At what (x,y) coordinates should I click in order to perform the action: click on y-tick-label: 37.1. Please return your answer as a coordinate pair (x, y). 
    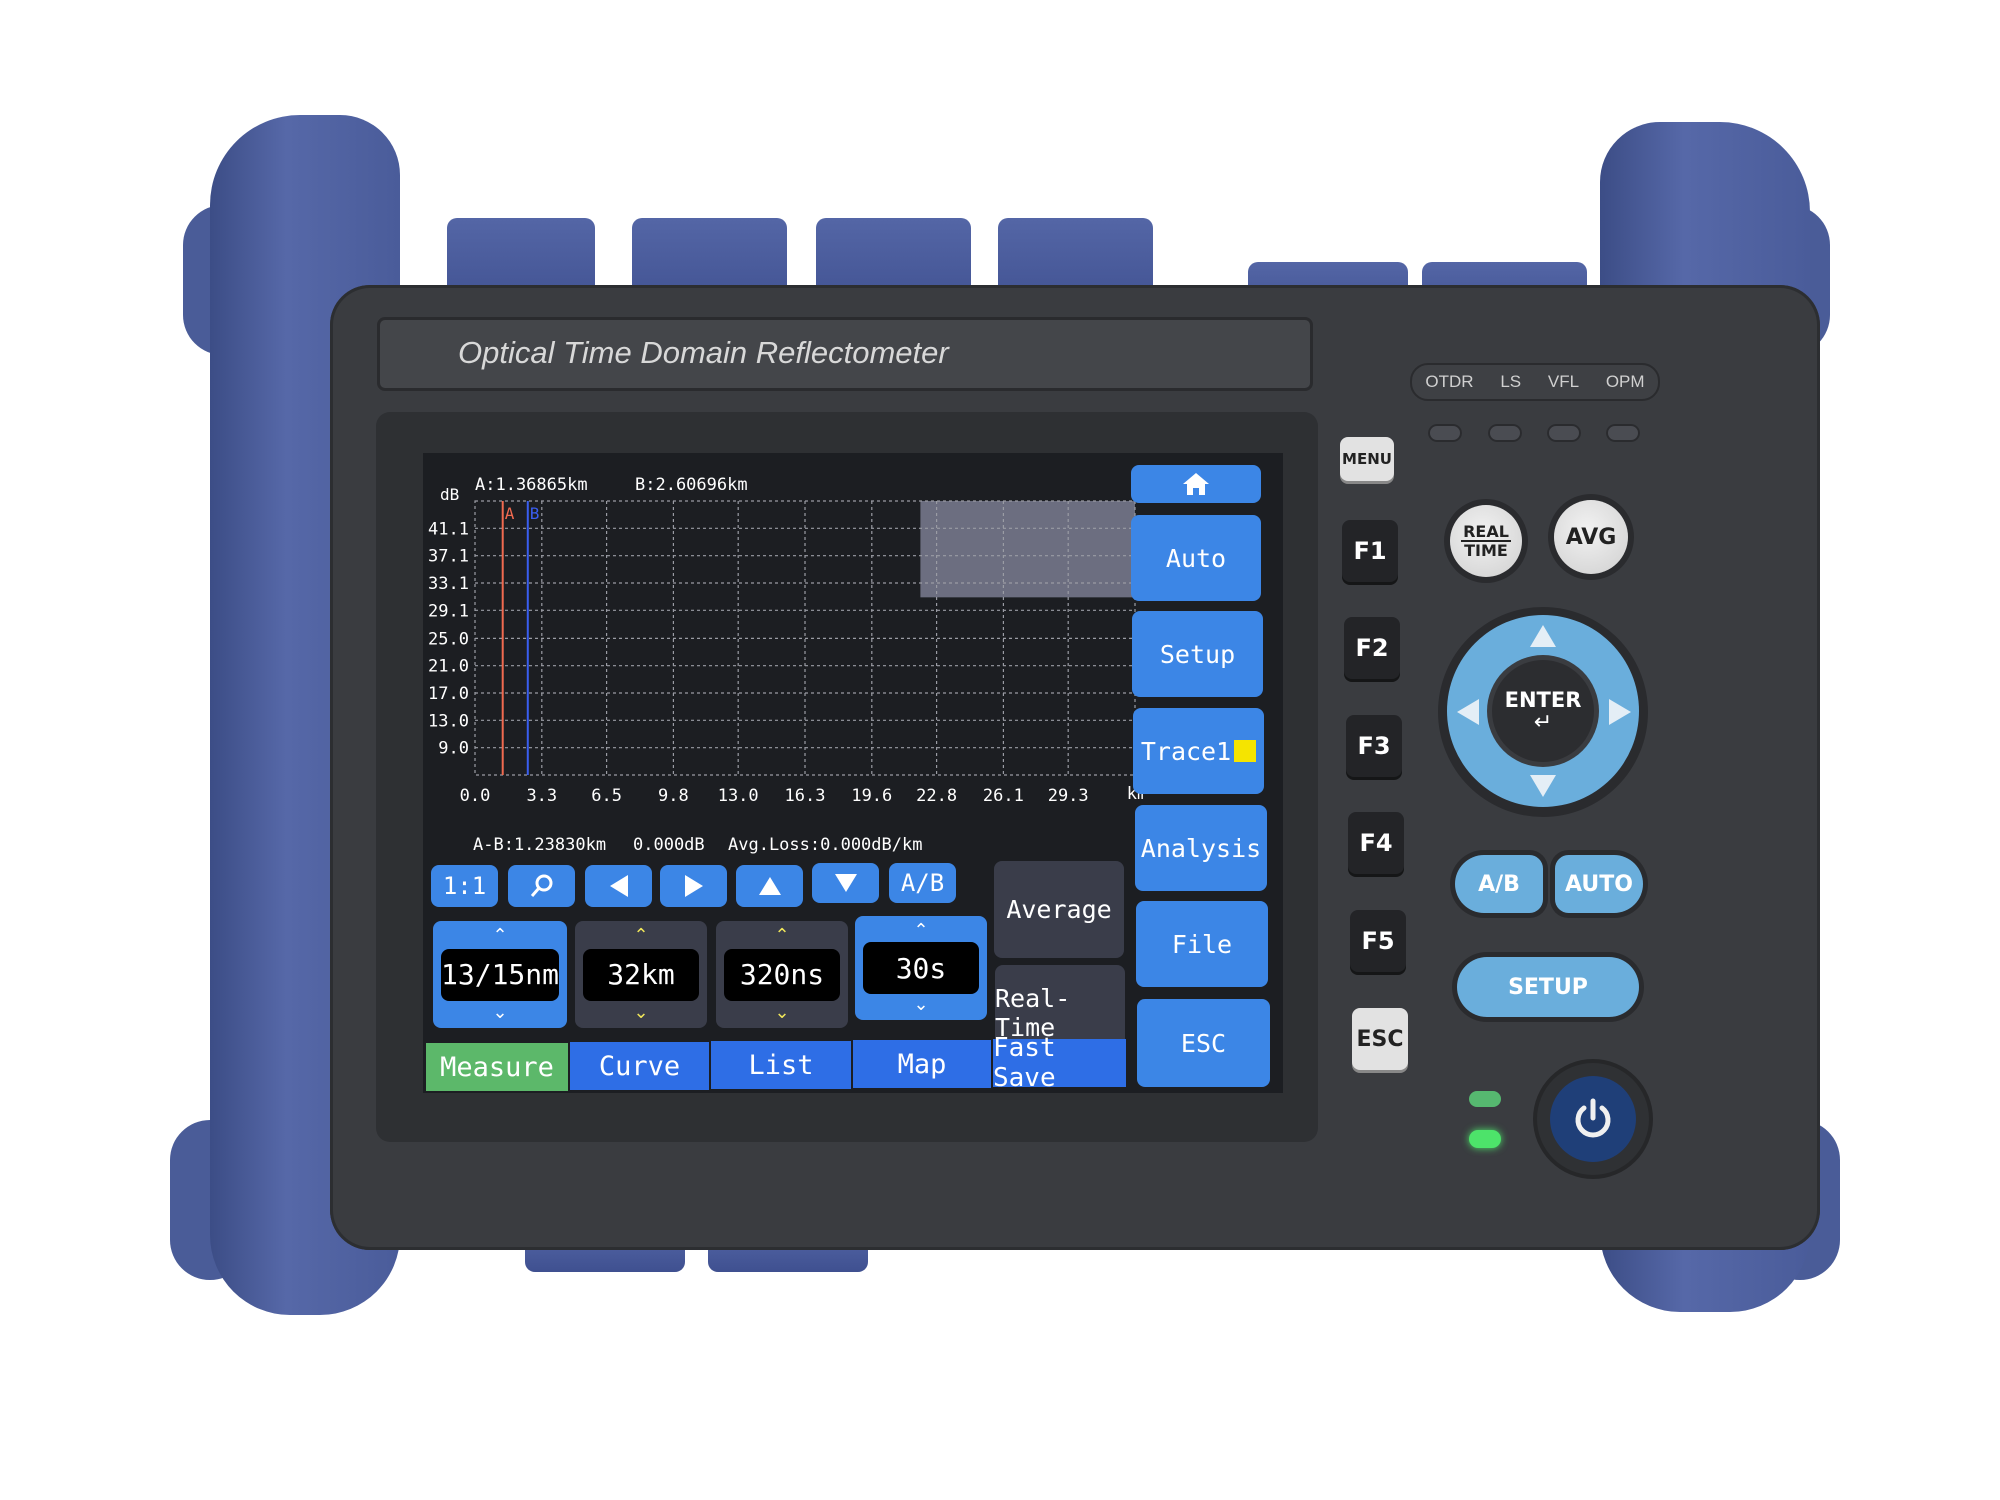
    Looking at the image, I should click on (448, 557).